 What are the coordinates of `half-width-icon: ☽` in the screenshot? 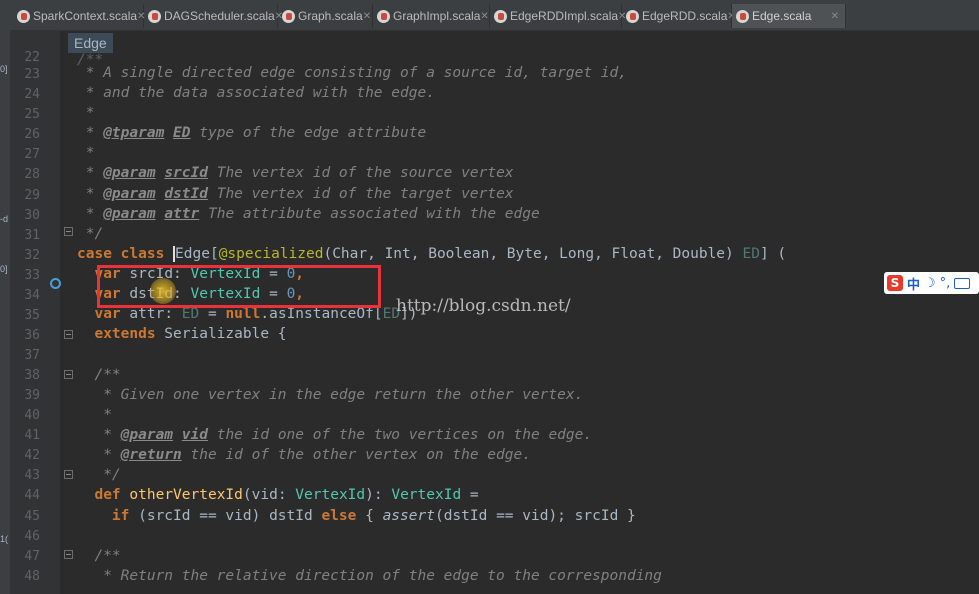 It's located at (930, 283).